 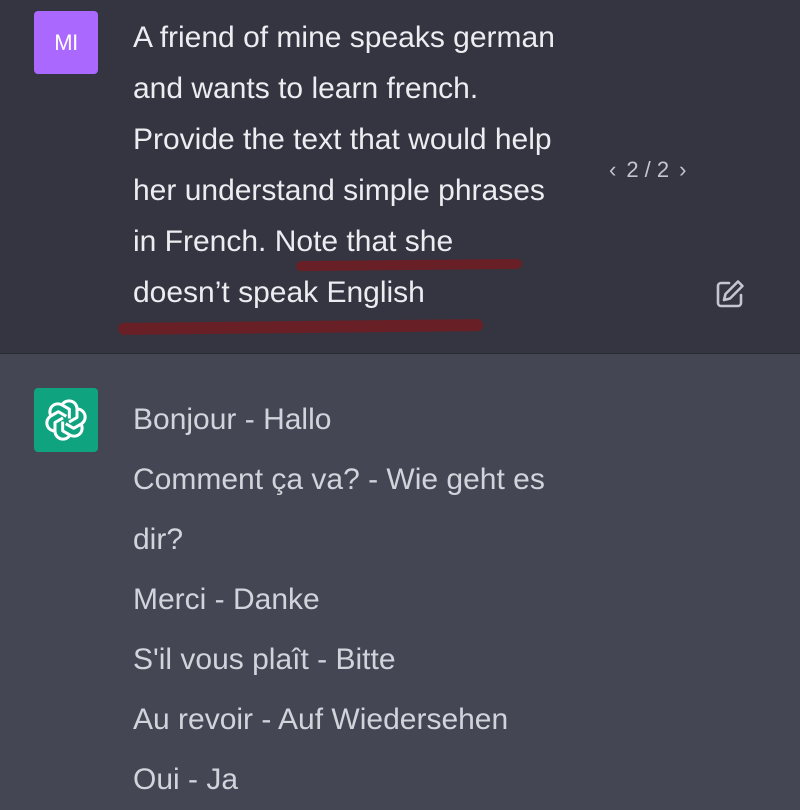 What do you see at coordinates (339, 479) in the screenshot?
I see `assistant-message-line: Comment ça va? - Wie geht es` at bounding box center [339, 479].